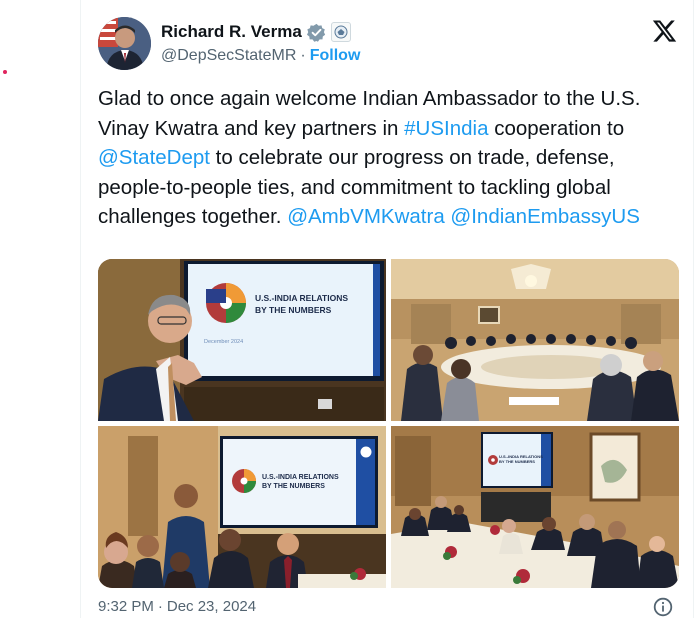 The image size is (694, 622). What do you see at coordinates (446, 128) in the screenshot?
I see `hashtag-link: #USIndia` at bounding box center [446, 128].